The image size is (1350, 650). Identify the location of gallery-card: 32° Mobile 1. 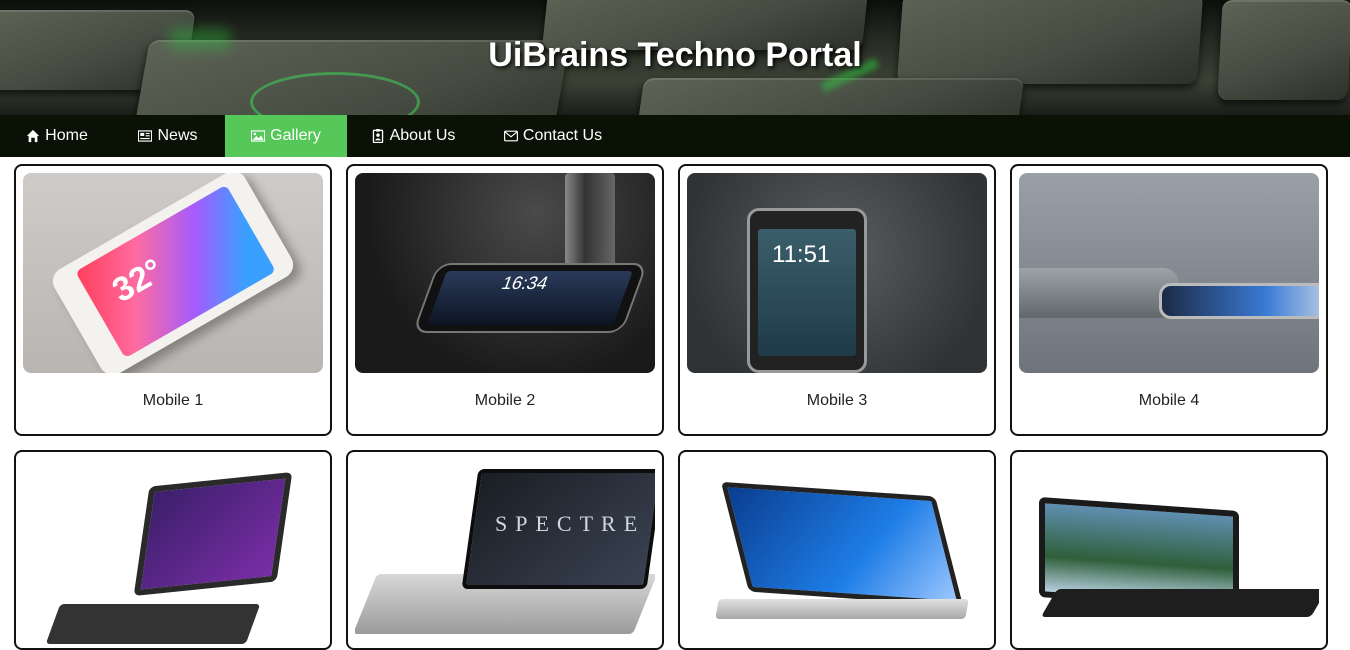
(173, 300).